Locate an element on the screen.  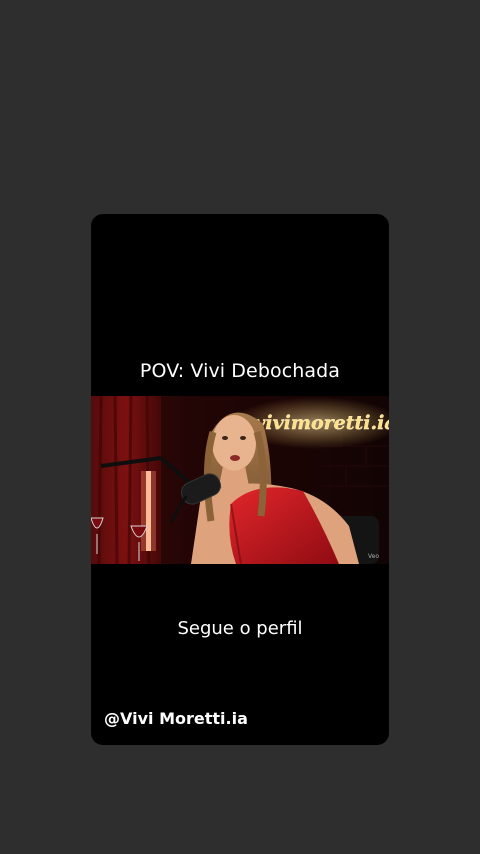
video-frame: @vivimoretti.ia Veo is located at coordinates (240, 480).